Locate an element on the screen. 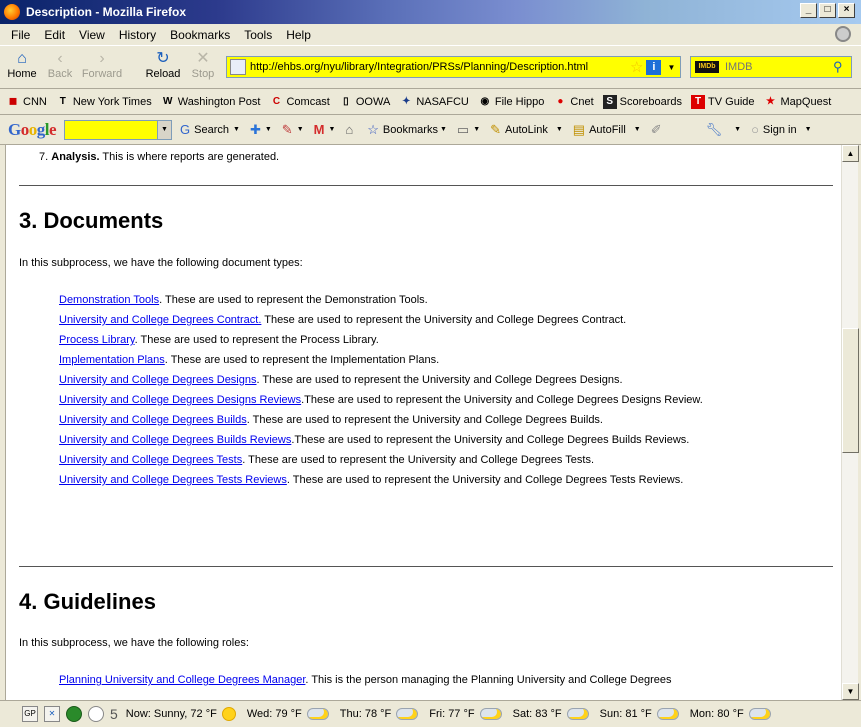 This screenshot has width=861, height=727. page-icon: ▯ is located at coordinates (346, 101).